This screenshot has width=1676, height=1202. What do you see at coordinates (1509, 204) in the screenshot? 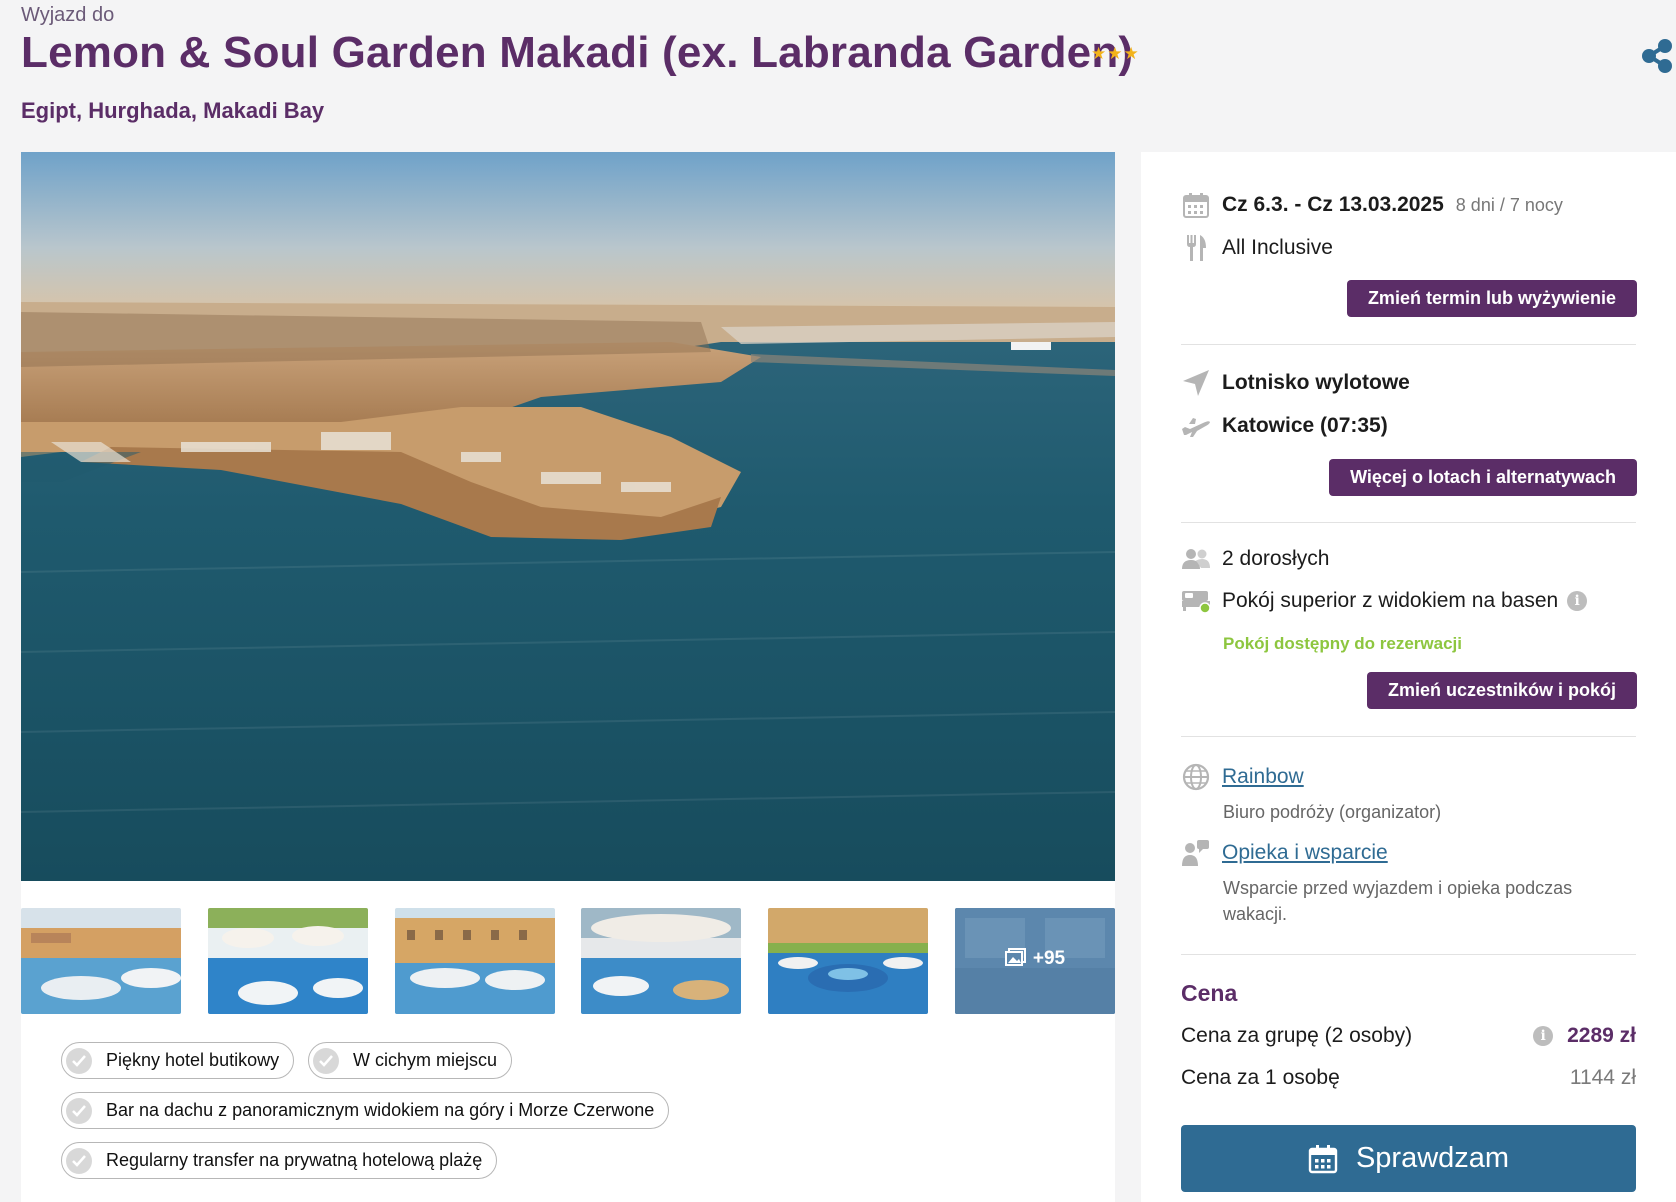
I see `trip-duration: 8 dni / 7 nocy` at bounding box center [1509, 204].